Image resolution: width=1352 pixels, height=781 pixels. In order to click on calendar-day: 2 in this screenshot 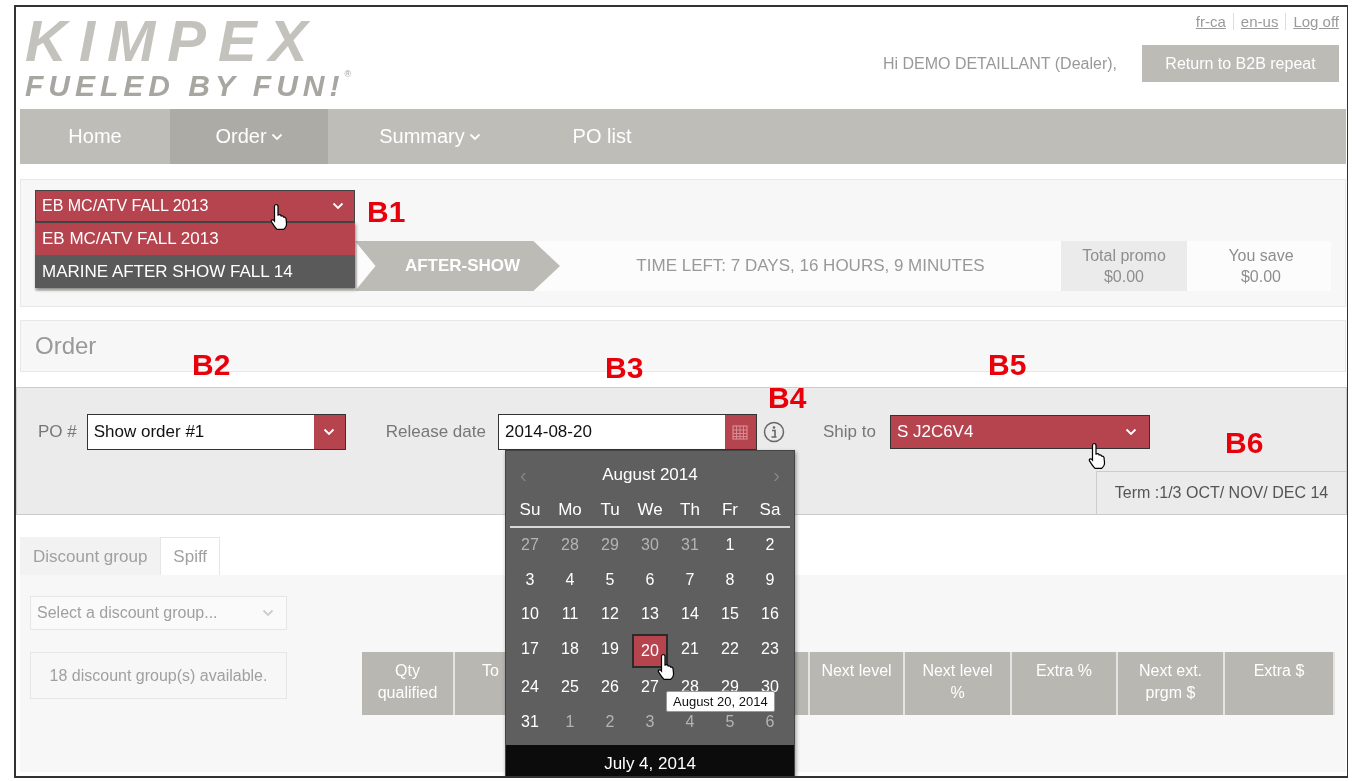, I will do `click(770, 545)`.